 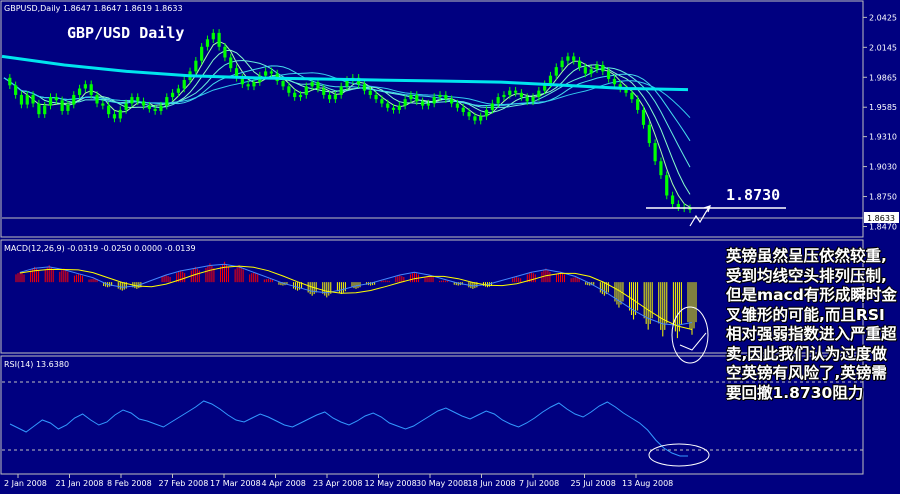 I want to click on price-header: GBPUSD,Daily 1.8647 1.8647 1.8619 1.8633, so click(x=93, y=8).